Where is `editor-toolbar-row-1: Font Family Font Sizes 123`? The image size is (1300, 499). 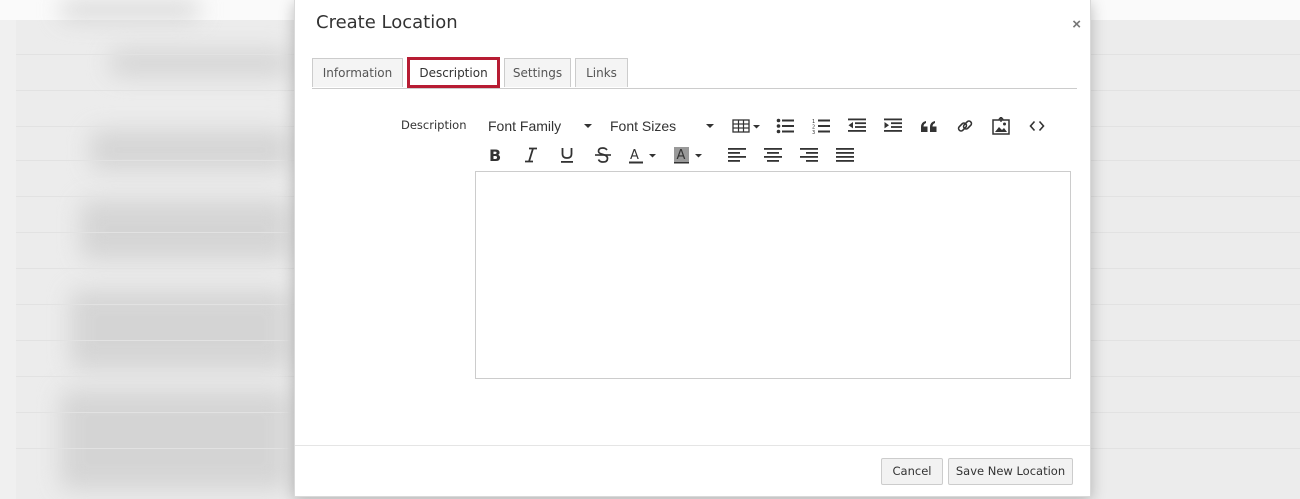
editor-toolbar-row-1: Font Family Font Sizes 123 is located at coordinates (773, 126).